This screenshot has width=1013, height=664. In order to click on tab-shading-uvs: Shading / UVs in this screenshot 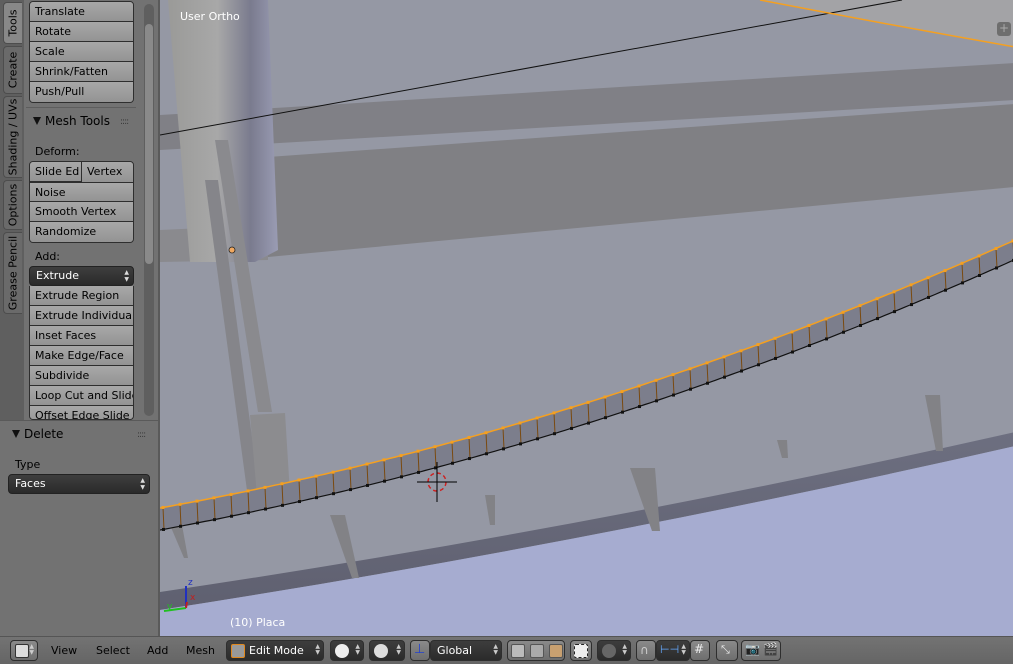, I will do `click(12, 137)`.